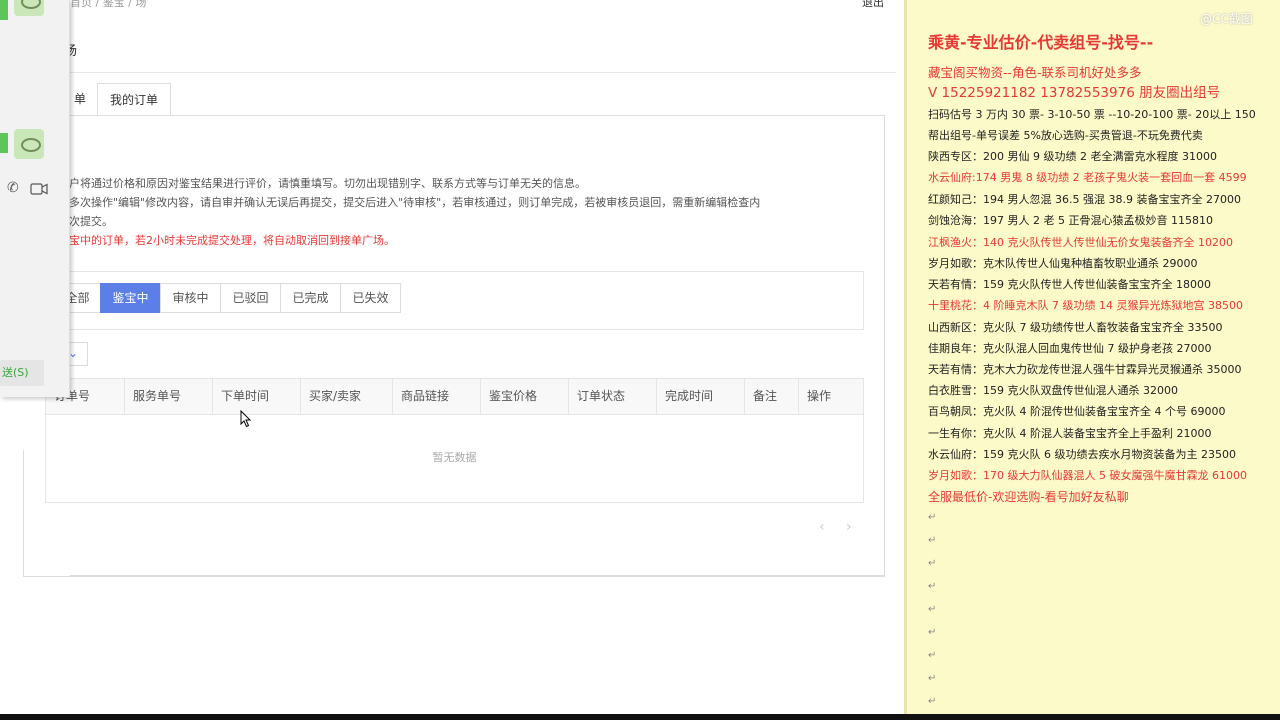 This screenshot has height=720, width=1280. What do you see at coordinates (822, 527) in the screenshot?
I see `prev-page-button: ‹` at bounding box center [822, 527].